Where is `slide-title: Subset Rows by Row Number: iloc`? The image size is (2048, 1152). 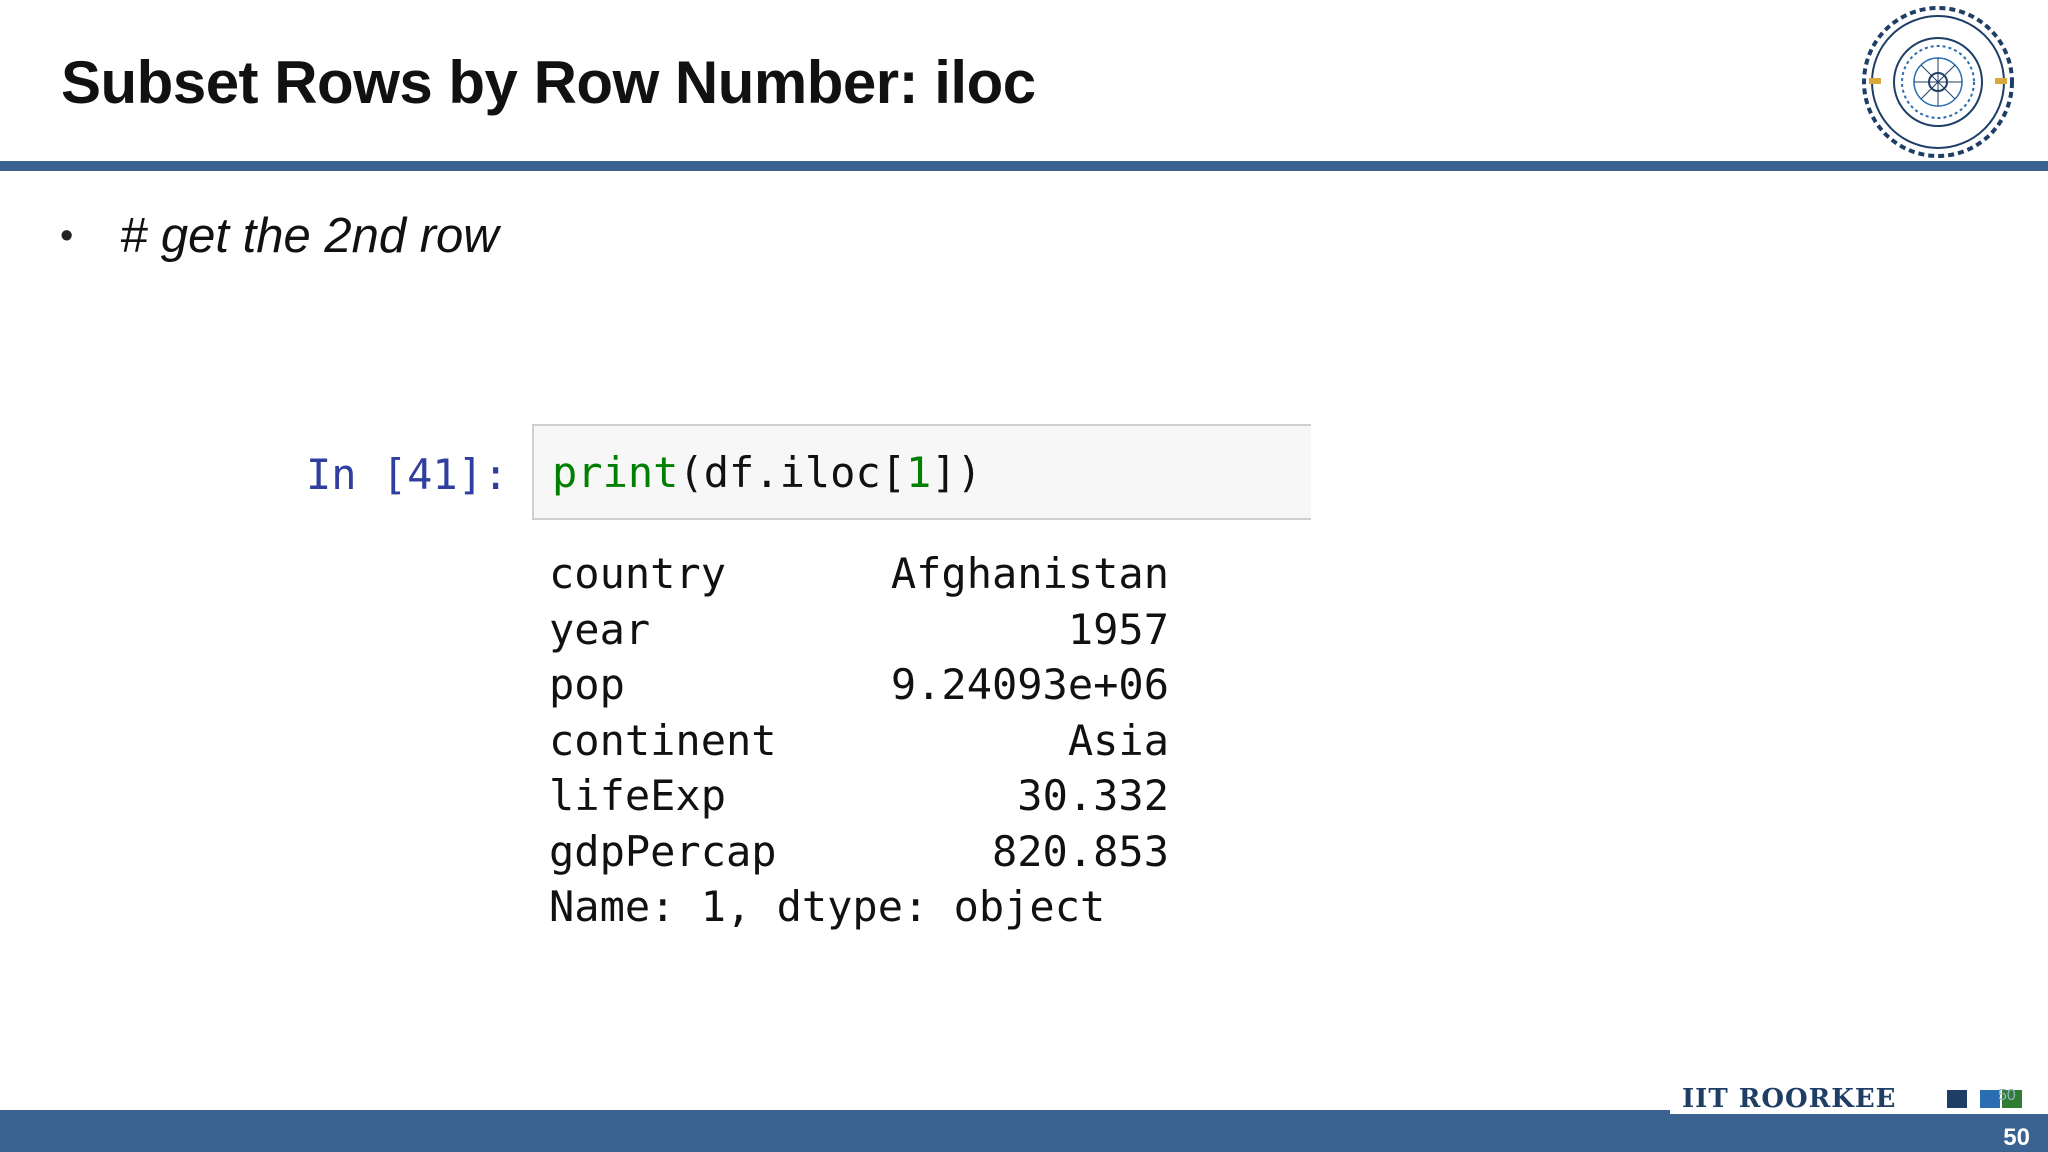 slide-title: Subset Rows by Row Number: iloc is located at coordinates (548, 82).